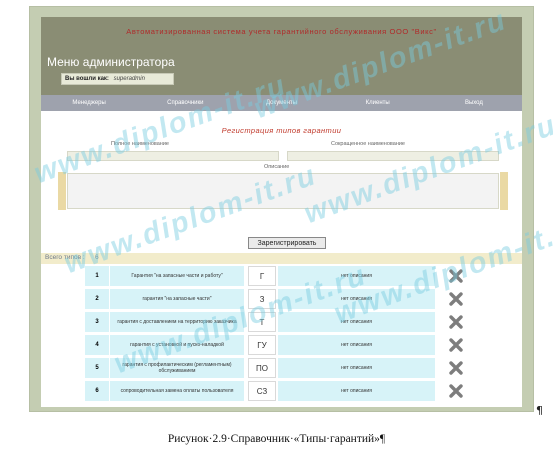  I want to click on short-name-input, so click(393, 156).